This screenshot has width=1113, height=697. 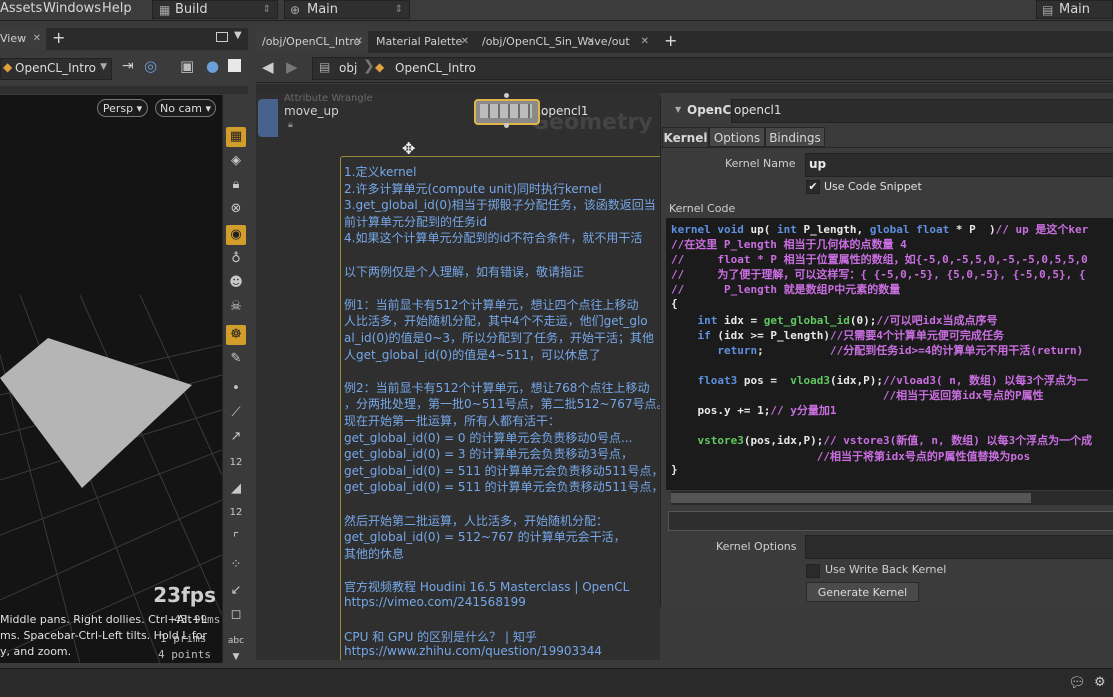 I want to click on scrollbar-thumb, so click(x=851, y=498).